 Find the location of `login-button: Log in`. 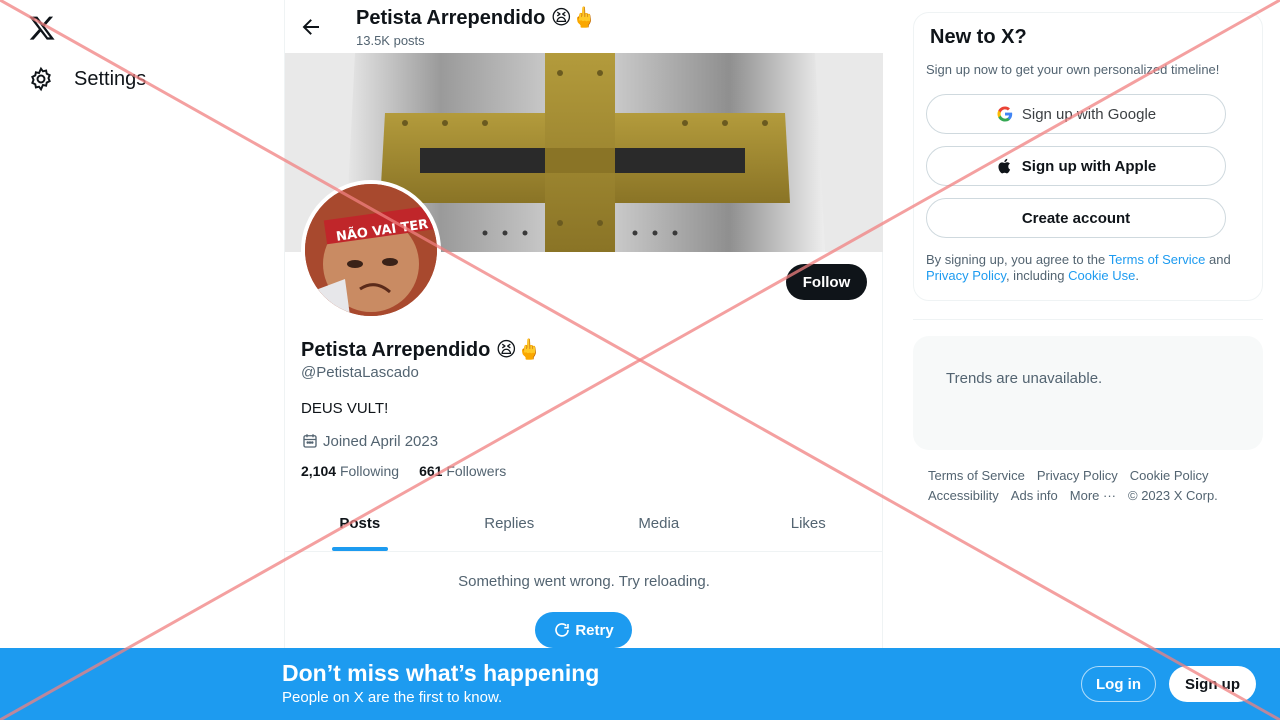

login-button: Log in is located at coordinates (1118, 684).